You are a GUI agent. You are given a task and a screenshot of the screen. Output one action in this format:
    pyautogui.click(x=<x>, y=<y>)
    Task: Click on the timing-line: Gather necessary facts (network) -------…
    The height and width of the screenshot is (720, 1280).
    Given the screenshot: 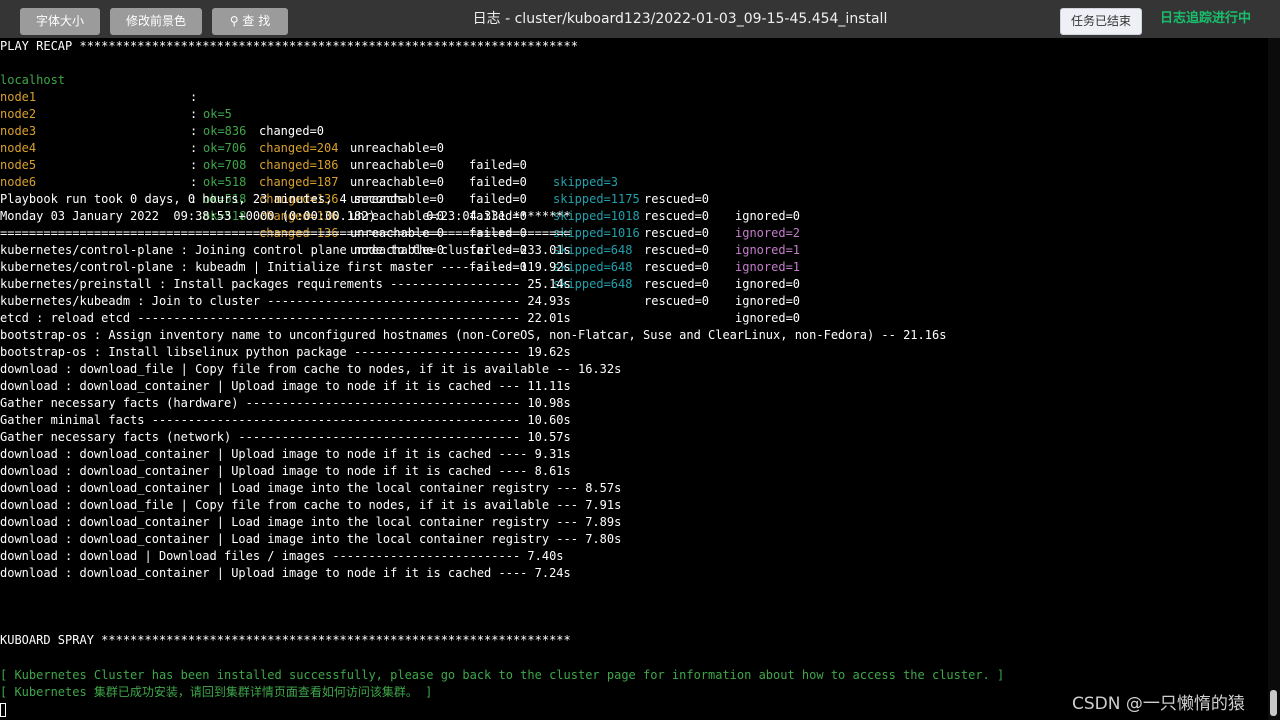 What is the action you would take?
    pyautogui.click(x=285, y=437)
    